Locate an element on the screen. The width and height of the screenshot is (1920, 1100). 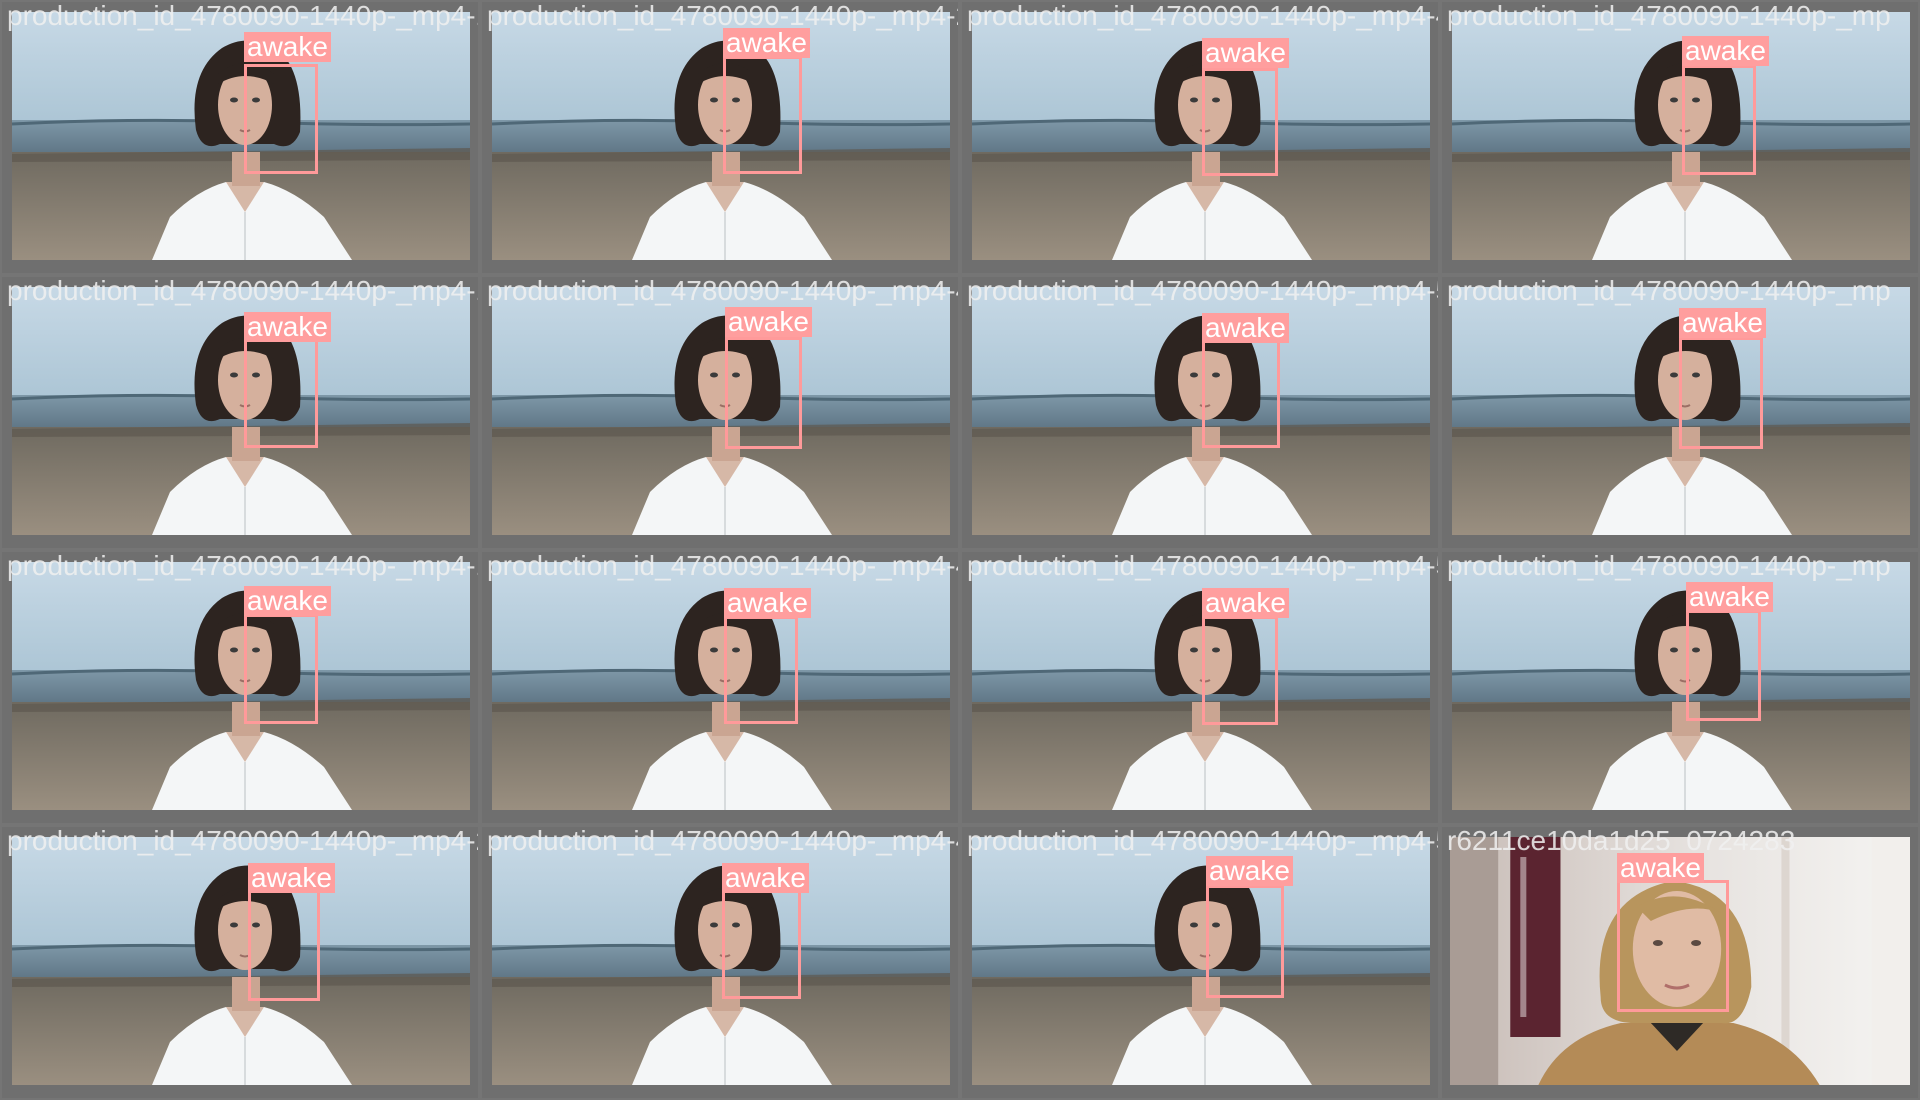
filename-label: production_id_4780090-1440p-_mp4-48_jpg is located at coordinates (1202, 16).